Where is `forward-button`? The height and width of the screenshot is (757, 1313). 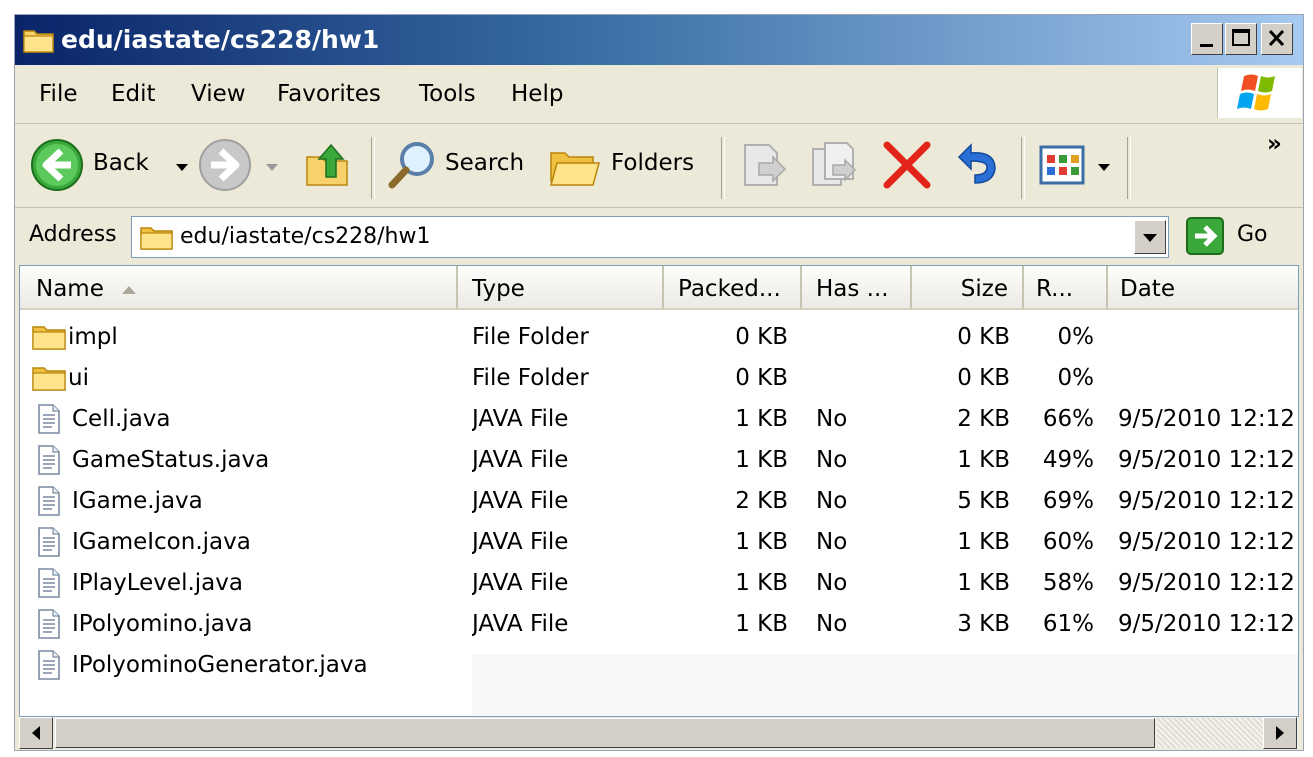 forward-button is located at coordinates (242, 165).